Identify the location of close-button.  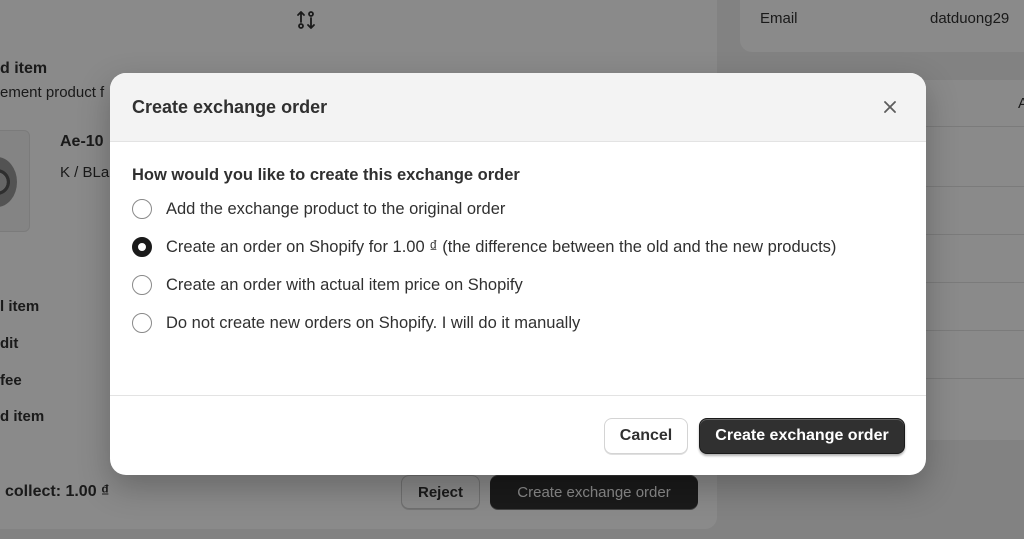
(890, 107).